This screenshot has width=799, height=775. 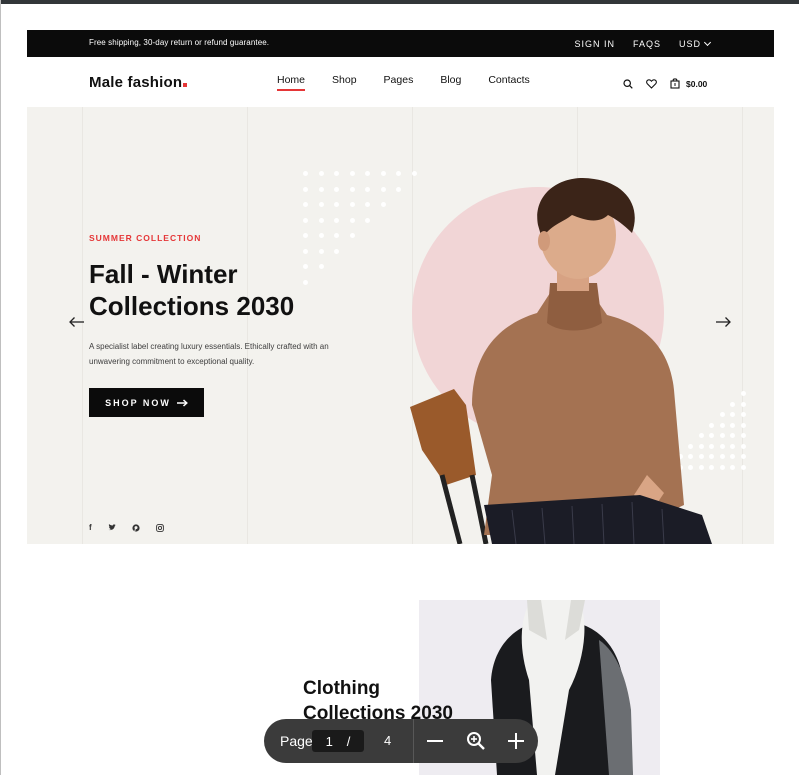 What do you see at coordinates (185, 85) in the screenshot?
I see `logo-dot` at bounding box center [185, 85].